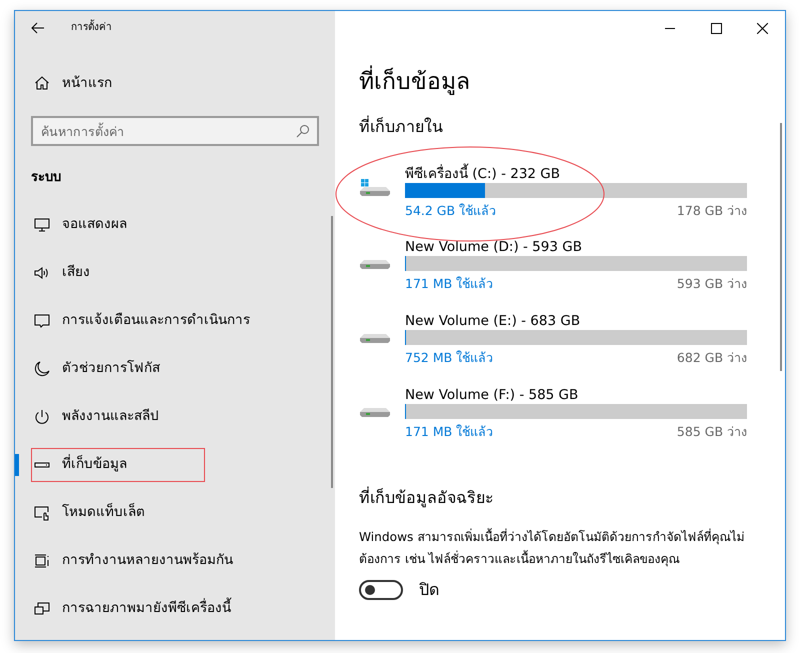  Describe the element at coordinates (42, 608) in the screenshot. I see `projector-icon` at that location.